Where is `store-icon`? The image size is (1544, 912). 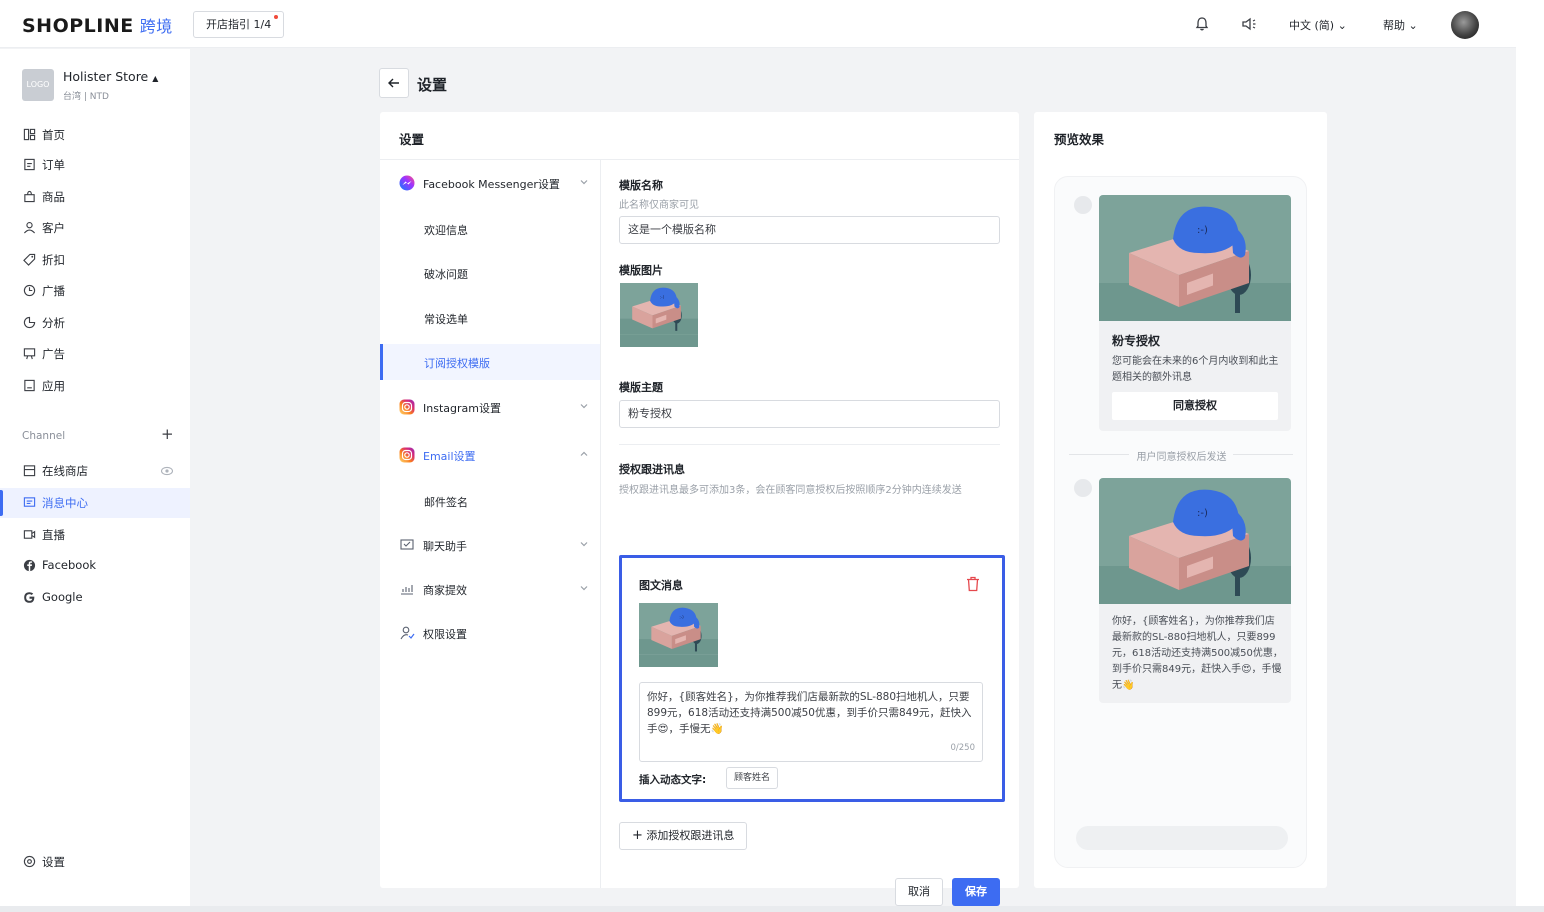
store-icon is located at coordinates (29, 471).